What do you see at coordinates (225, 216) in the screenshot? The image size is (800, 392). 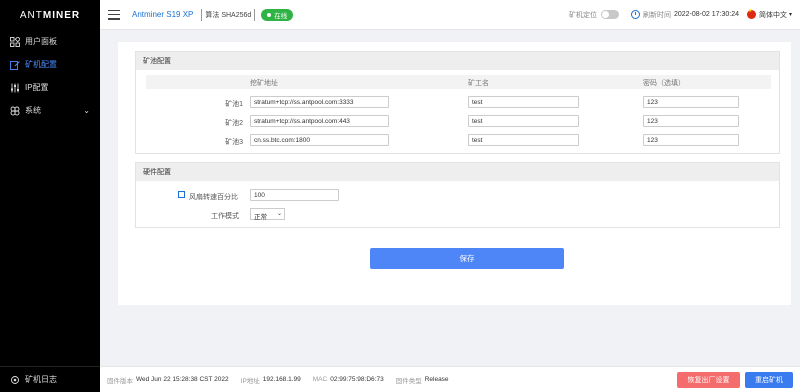 I see `work-mode-label: 工作模式` at bounding box center [225, 216].